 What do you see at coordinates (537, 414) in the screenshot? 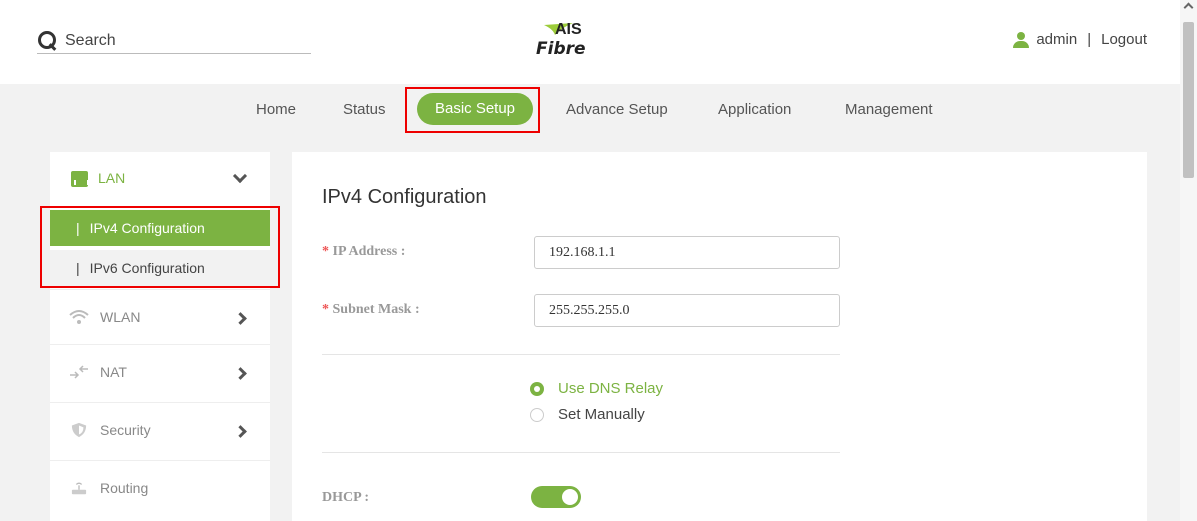
I see `radio-unselected-icon` at bounding box center [537, 414].